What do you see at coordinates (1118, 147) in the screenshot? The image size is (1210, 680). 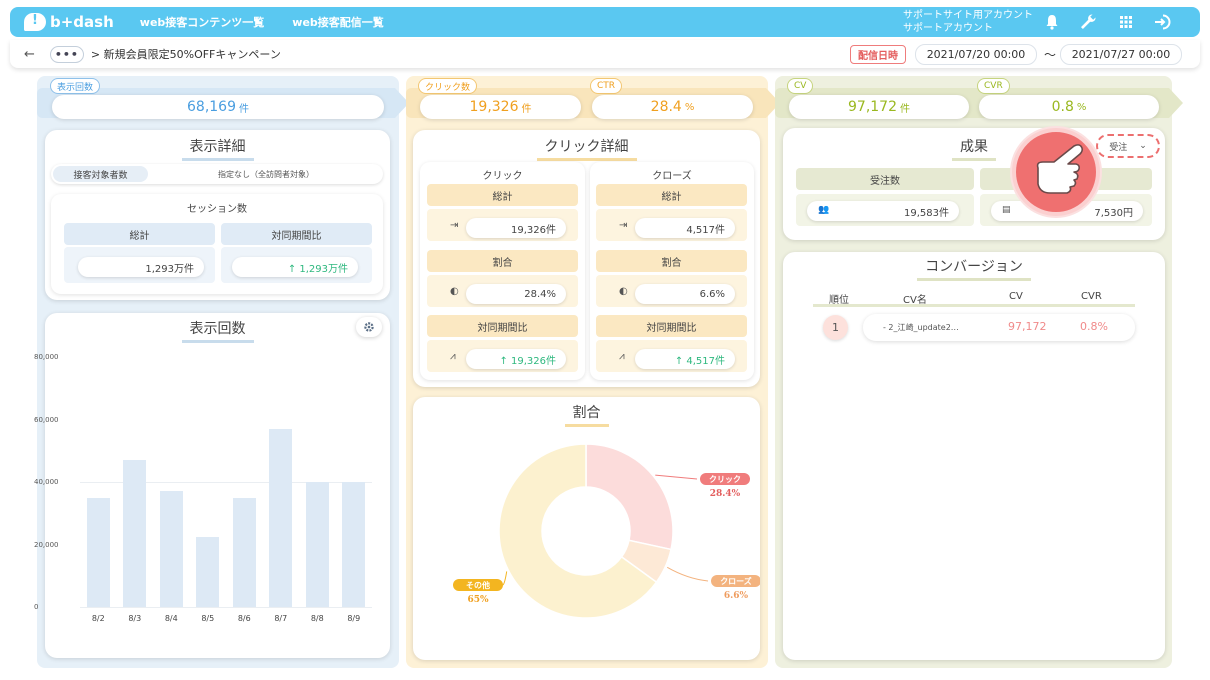 I see `result-type-selected: 受注` at bounding box center [1118, 147].